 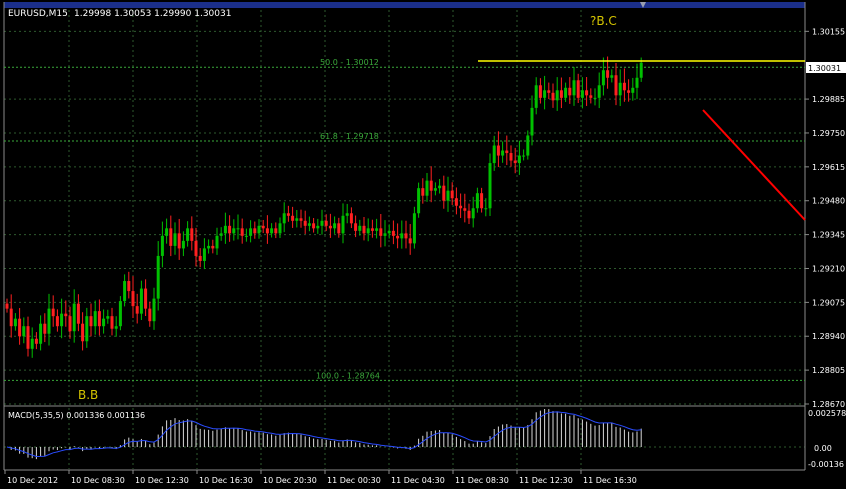 I want to click on time-tick-label: 10 Dec 2012, so click(x=32, y=480).